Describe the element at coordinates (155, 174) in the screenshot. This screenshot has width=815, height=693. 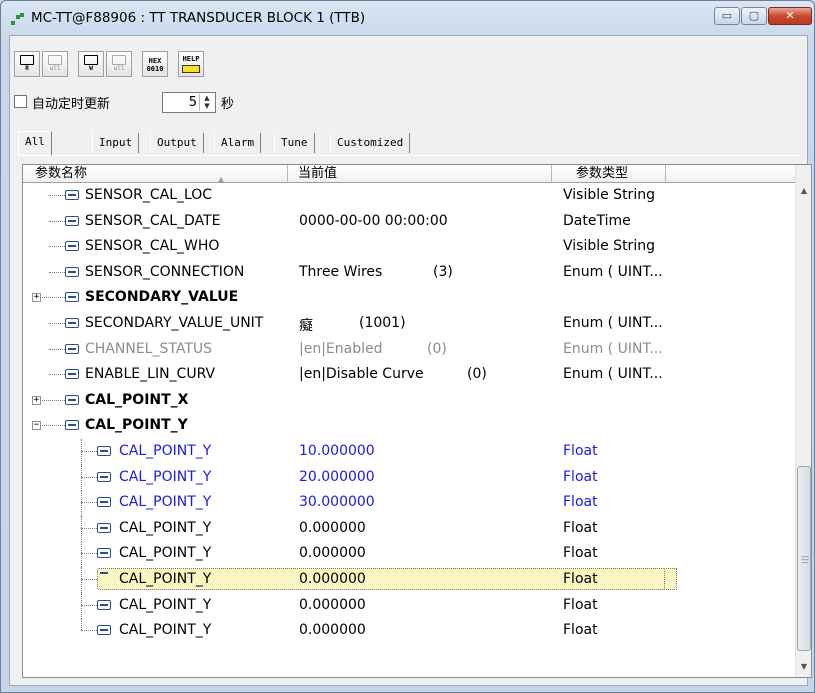
I see `column-header-name: 参数名称 ▲` at that location.